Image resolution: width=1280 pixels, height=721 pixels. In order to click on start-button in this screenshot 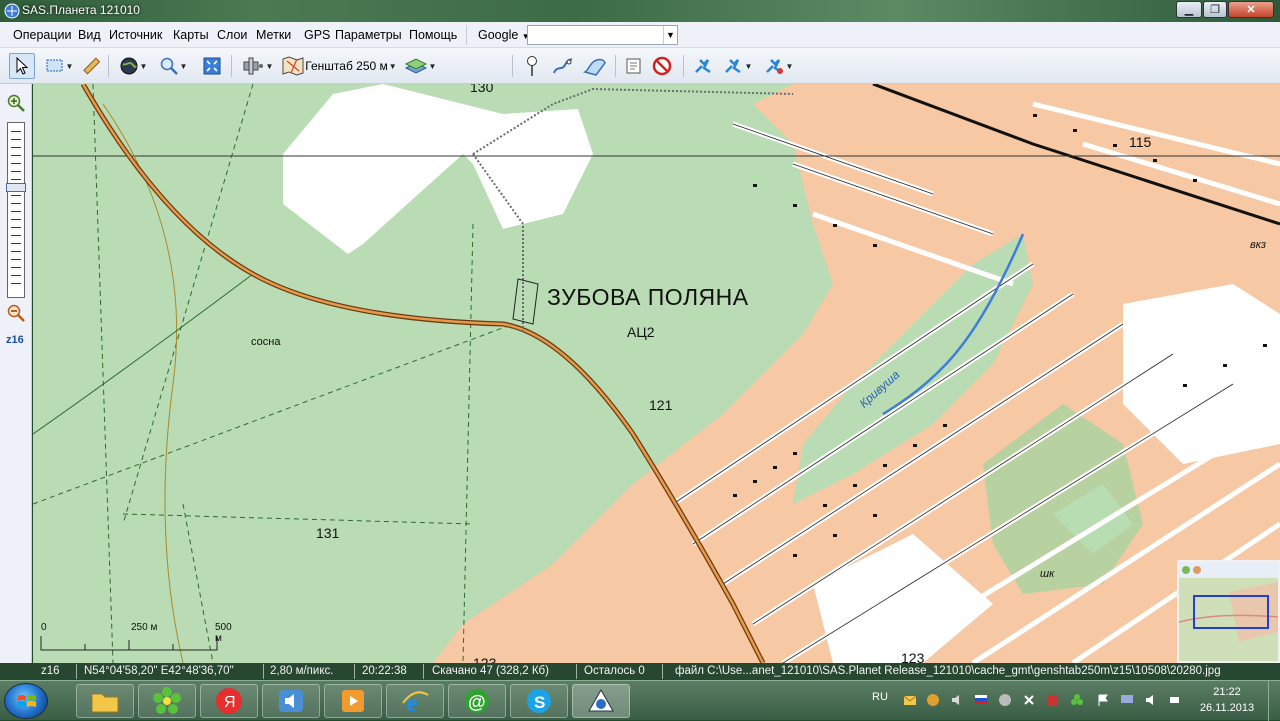, I will do `click(26, 701)`.